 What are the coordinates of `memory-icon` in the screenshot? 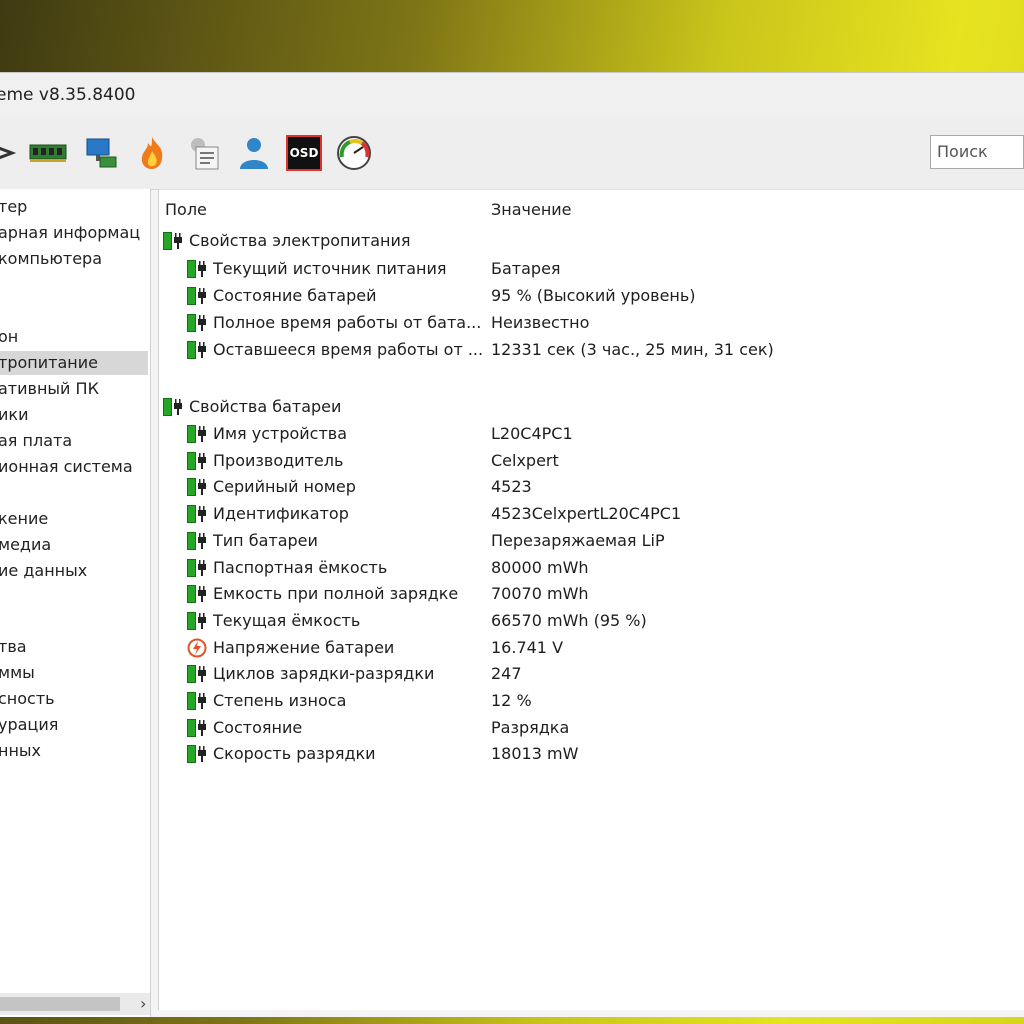 It's located at (48, 153).